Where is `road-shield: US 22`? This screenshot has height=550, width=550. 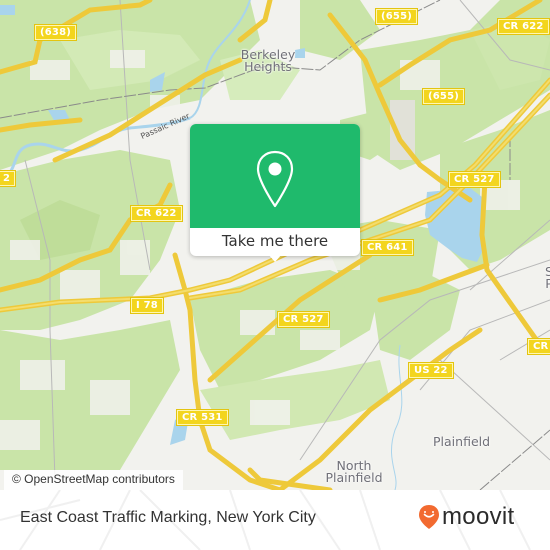
road-shield: US 22 is located at coordinates (431, 370).